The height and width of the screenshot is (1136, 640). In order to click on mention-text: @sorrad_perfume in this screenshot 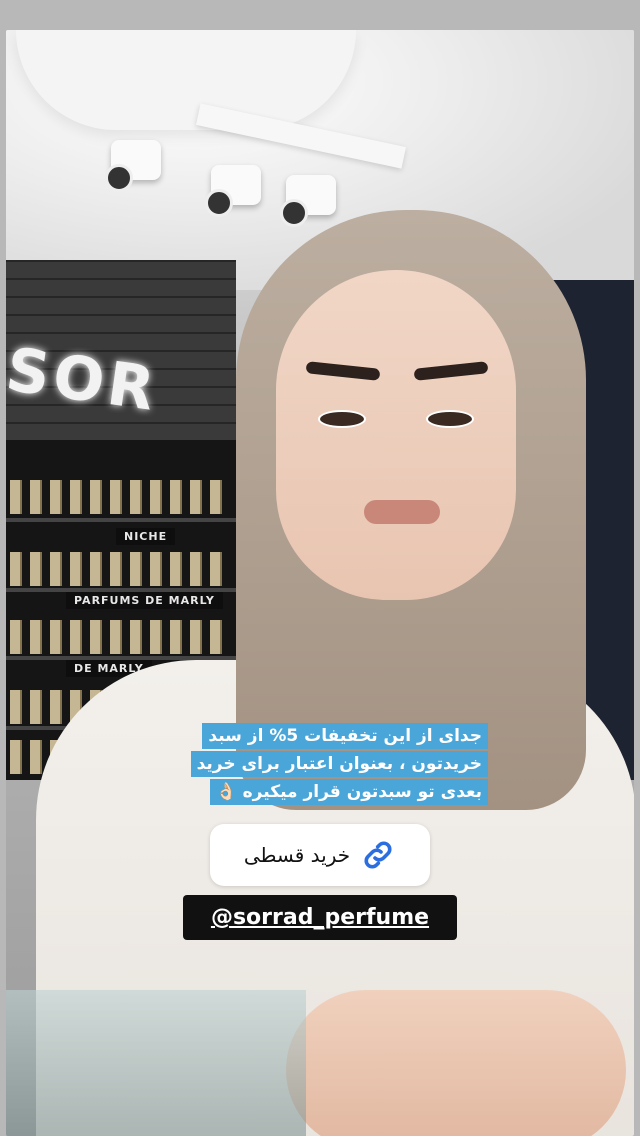, I will do `click(320, 917)`.